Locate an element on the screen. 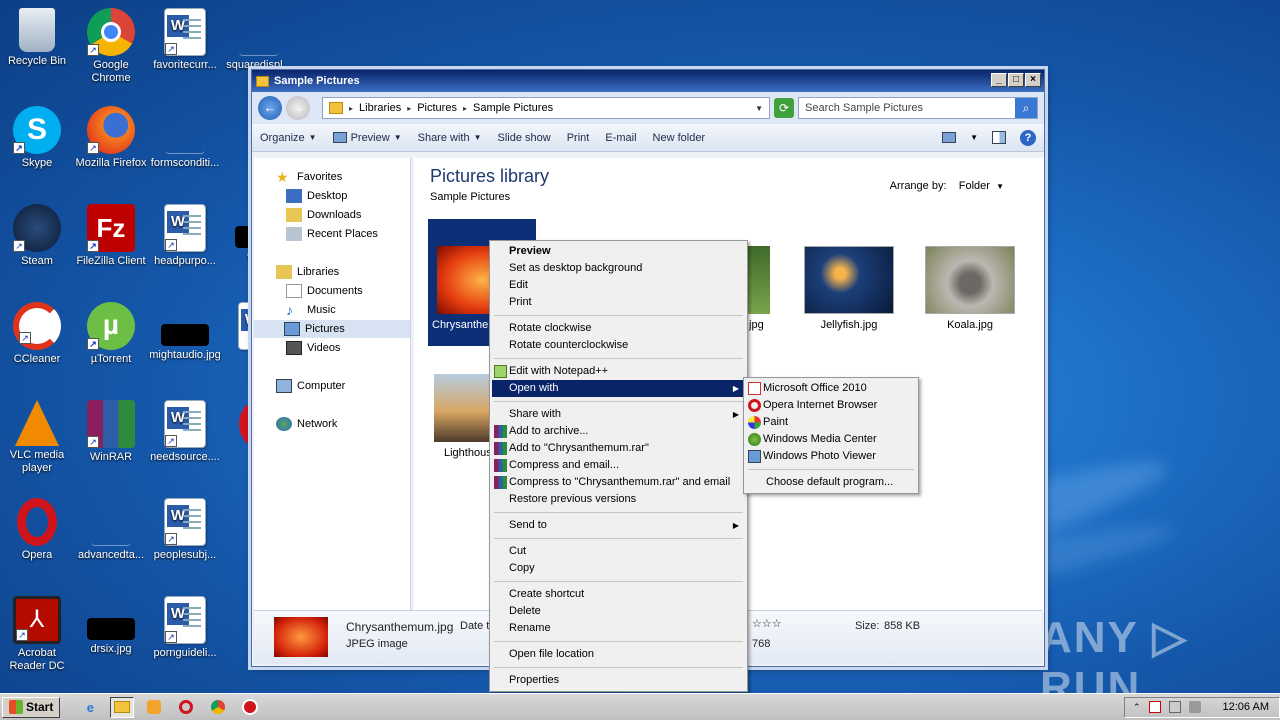 This screenshot has width=1280, height=720. desktop-icon-steam: ↗ Steam is located at coordinates (37, 236).